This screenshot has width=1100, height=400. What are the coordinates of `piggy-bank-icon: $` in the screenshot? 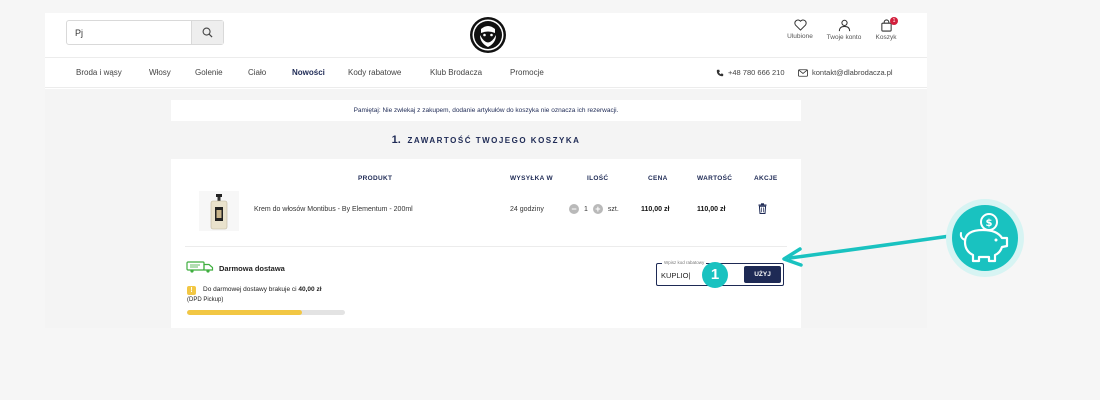 It's located at (985, 238).